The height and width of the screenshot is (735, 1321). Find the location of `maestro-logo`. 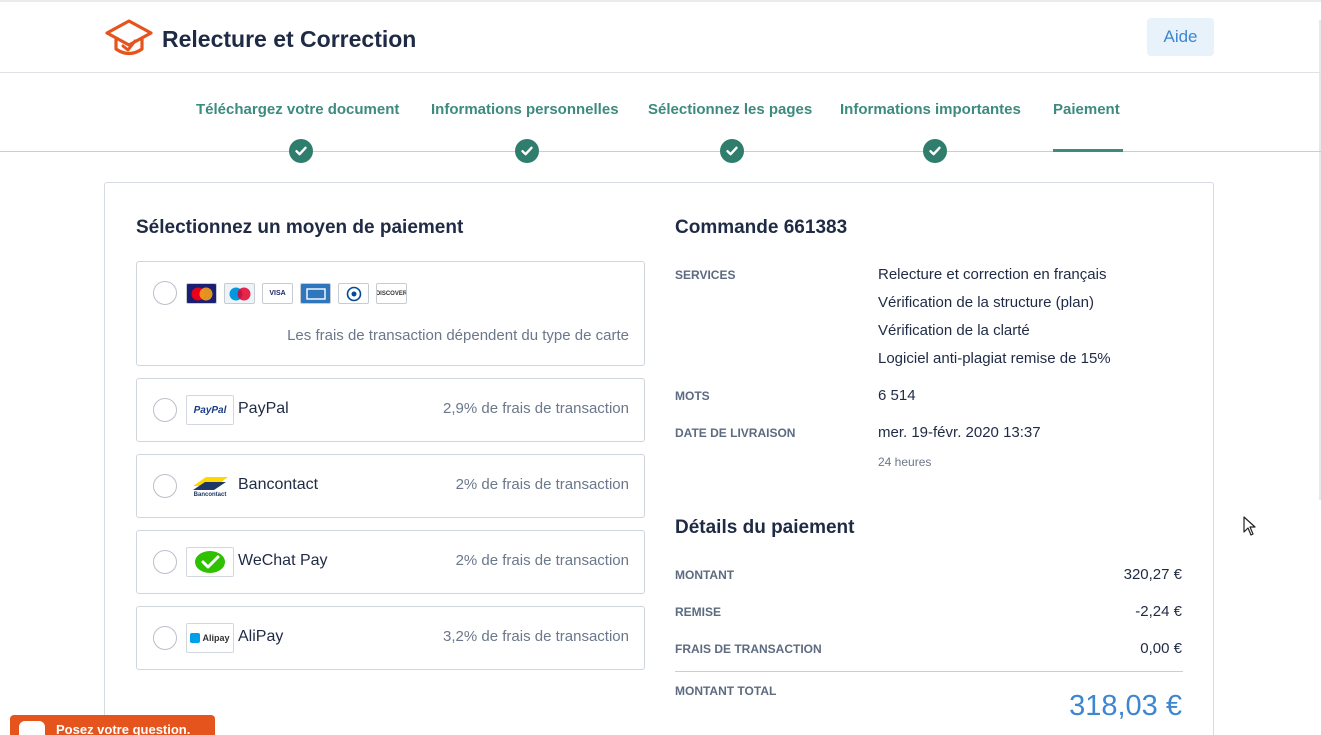

maestro-logo is located at coordinates (239, 293).